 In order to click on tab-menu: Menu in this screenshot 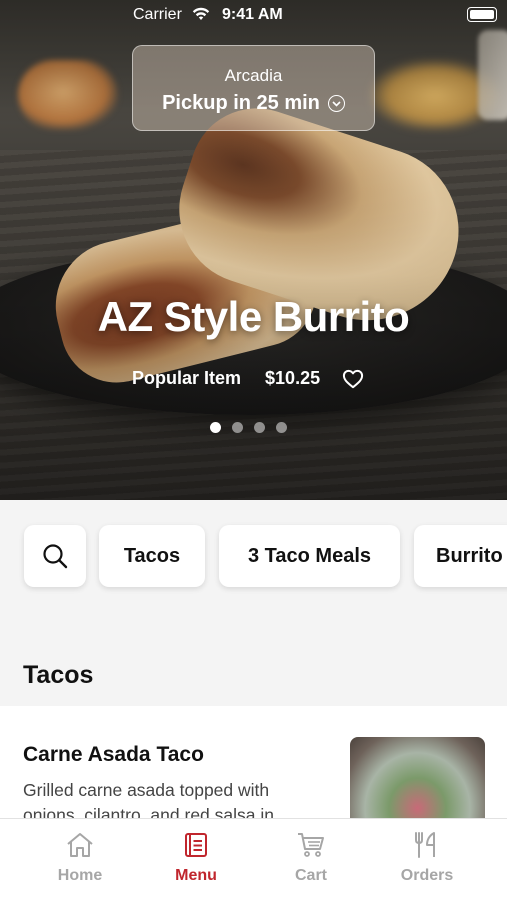, I will do `click(196, 858)`.